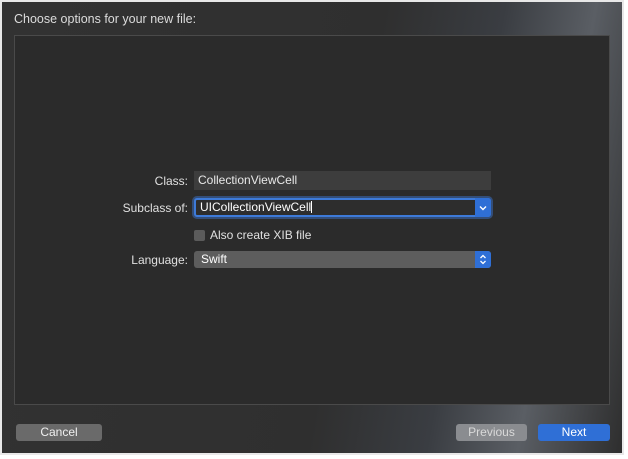  Describe the element at coordinates (260, 235) in the screenshot. I see `xib-checkbox-label: Also create XIB file` at that location.